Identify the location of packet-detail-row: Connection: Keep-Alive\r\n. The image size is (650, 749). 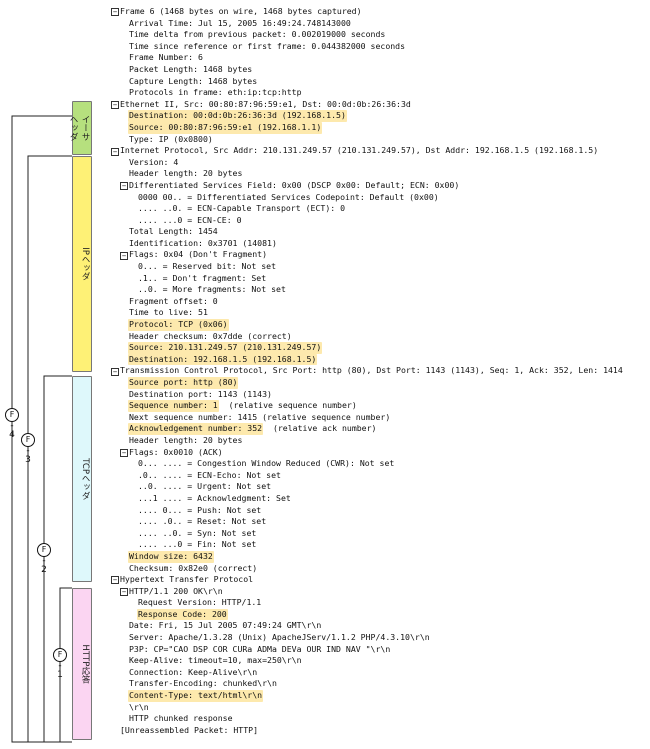
(380, 673).